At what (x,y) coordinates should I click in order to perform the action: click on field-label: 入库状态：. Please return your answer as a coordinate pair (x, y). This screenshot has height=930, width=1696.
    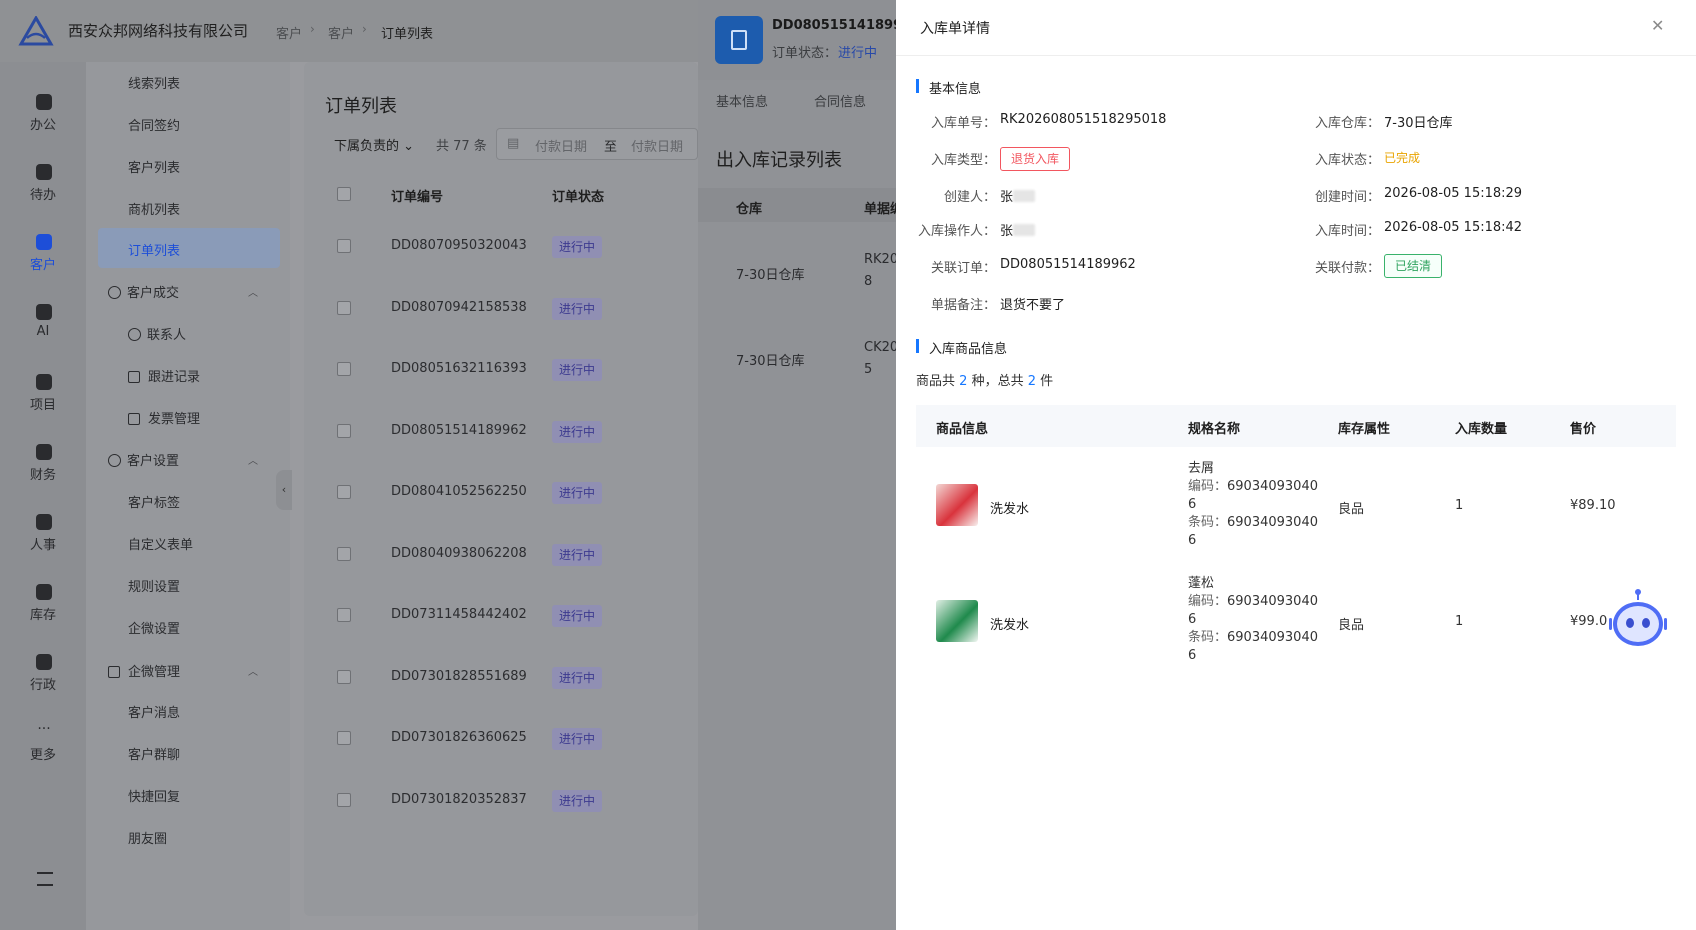
    Looking at the image, I should click on (1347, 160).